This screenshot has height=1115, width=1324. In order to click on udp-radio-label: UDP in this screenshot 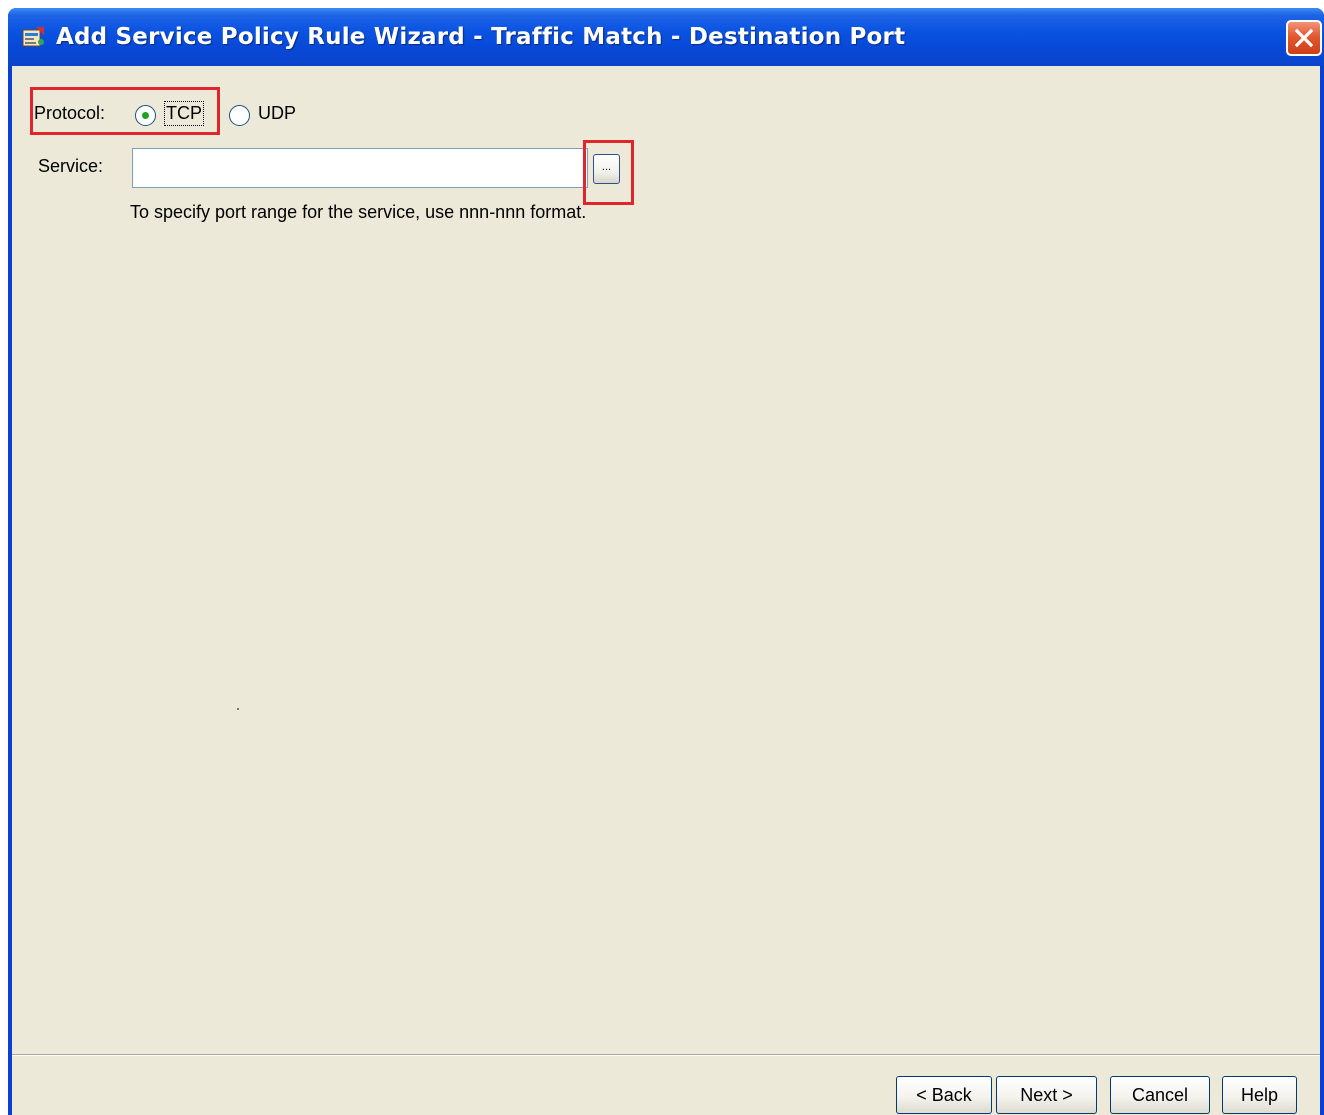, I will do `click(277, 113)`.